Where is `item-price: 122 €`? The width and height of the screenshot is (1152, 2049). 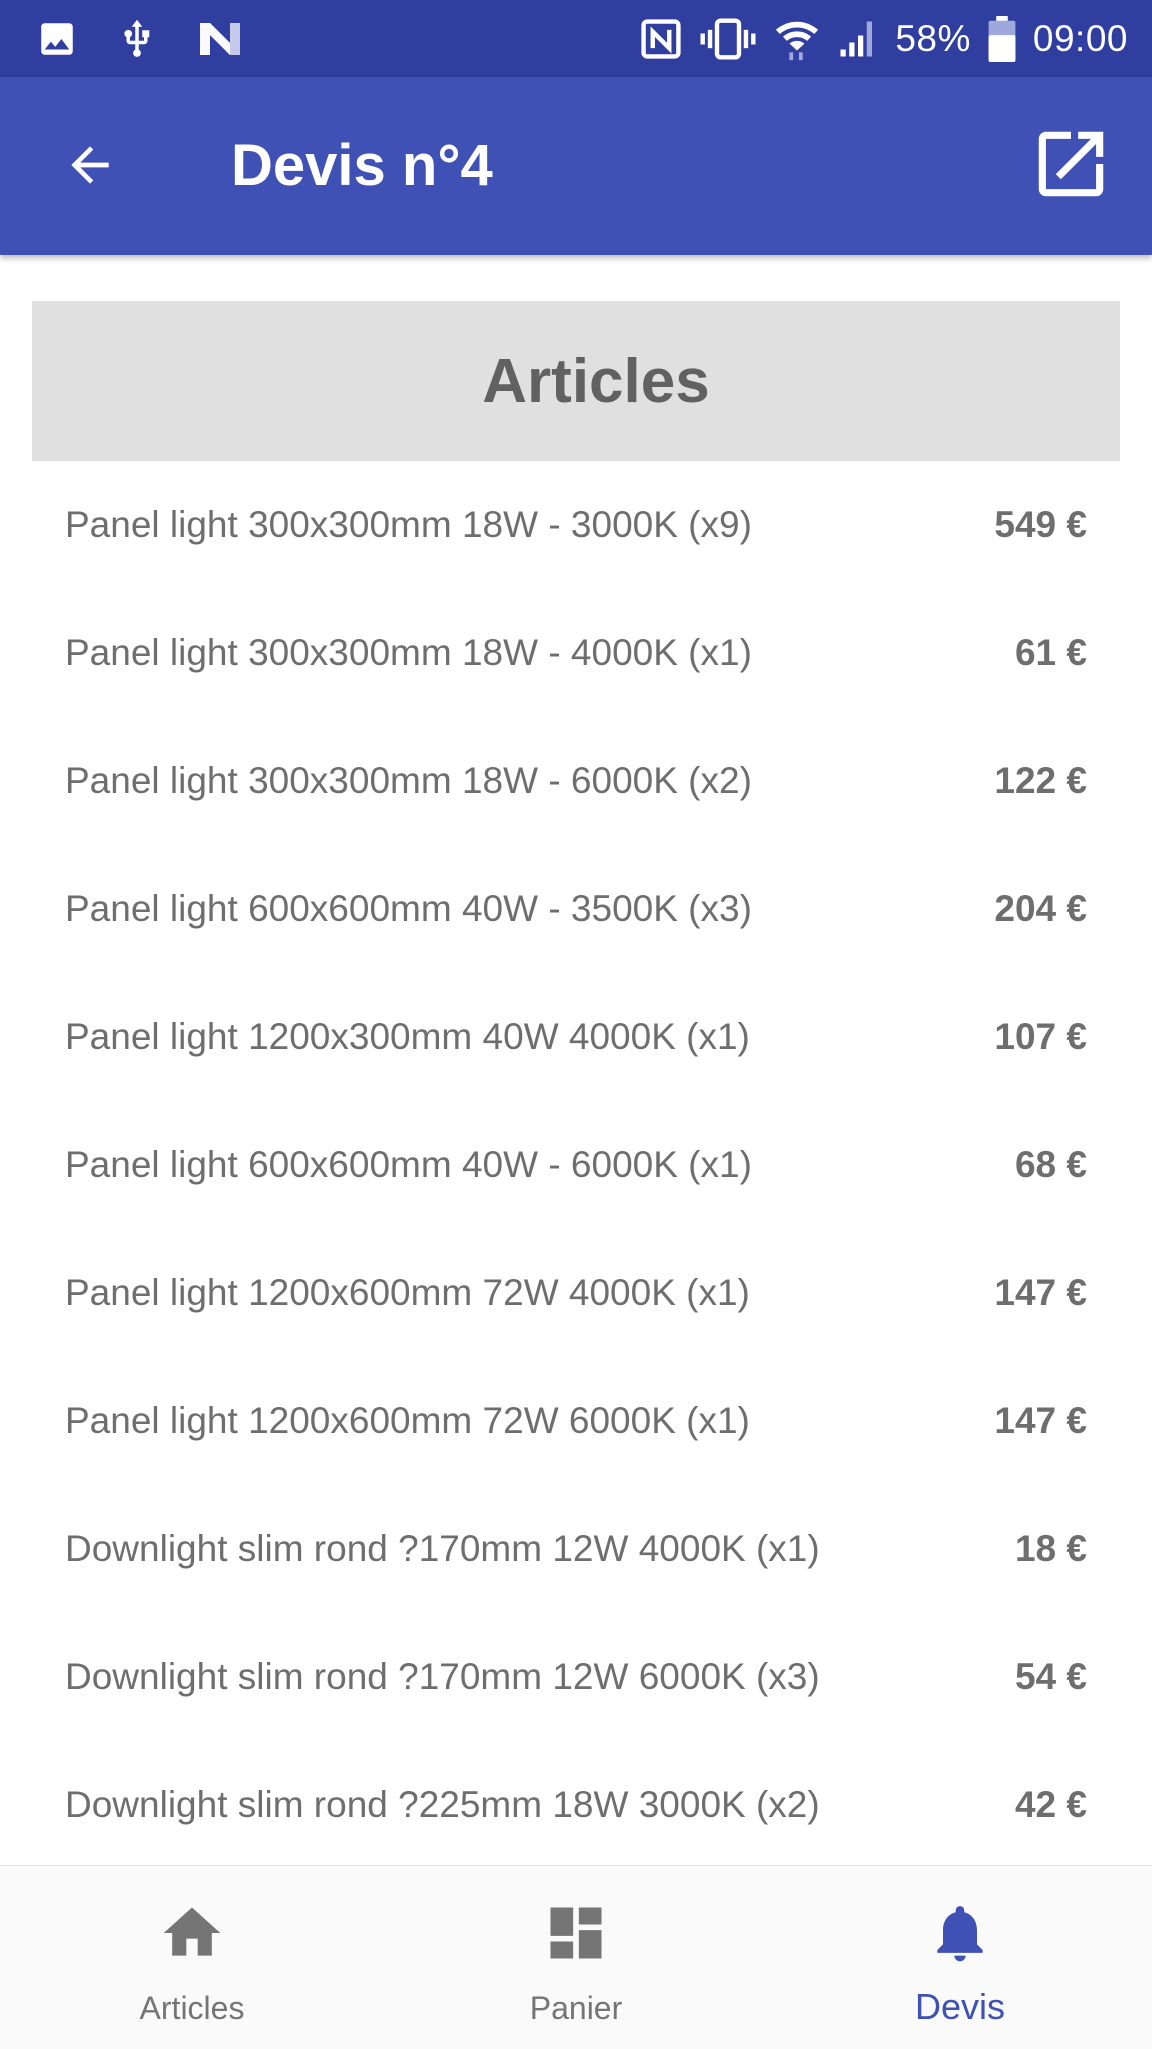 item-price: 122 € is located at coordinates (1040, 780).